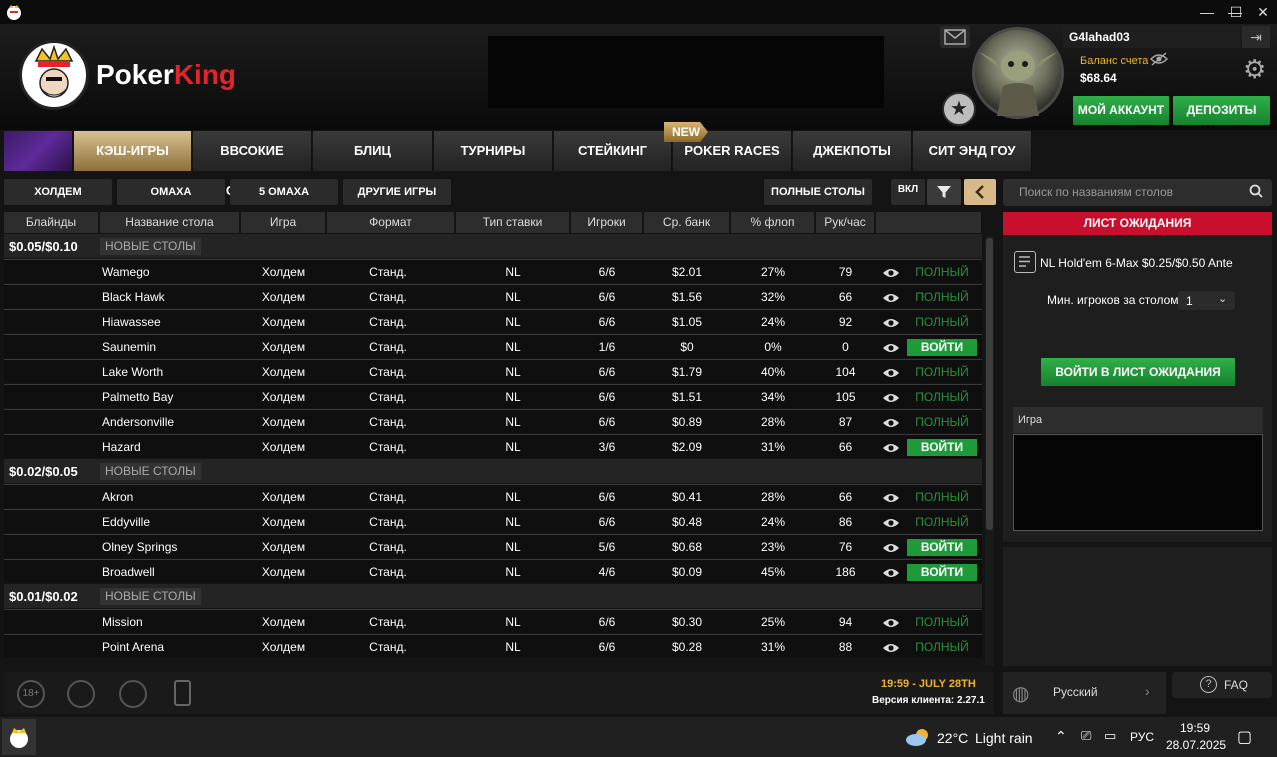 The image size is (1277, 757). What do you see at coordinates (1110, 736) in the screenshot?
I see `tray-network-icon: ▭` at bounding box center [1110, 736].